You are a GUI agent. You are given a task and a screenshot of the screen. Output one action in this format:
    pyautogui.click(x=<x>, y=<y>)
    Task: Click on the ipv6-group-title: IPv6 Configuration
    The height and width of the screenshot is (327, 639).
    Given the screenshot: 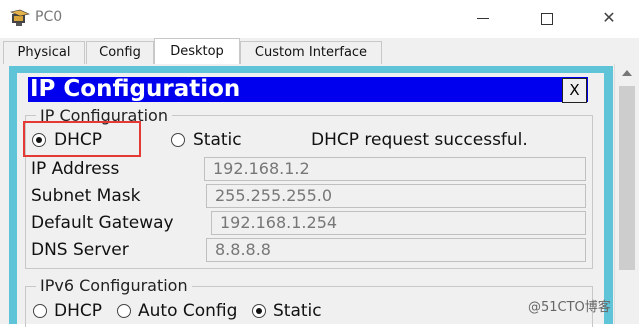 What is the action you would take?
    pyautogui.click(x=114, y=285)
    